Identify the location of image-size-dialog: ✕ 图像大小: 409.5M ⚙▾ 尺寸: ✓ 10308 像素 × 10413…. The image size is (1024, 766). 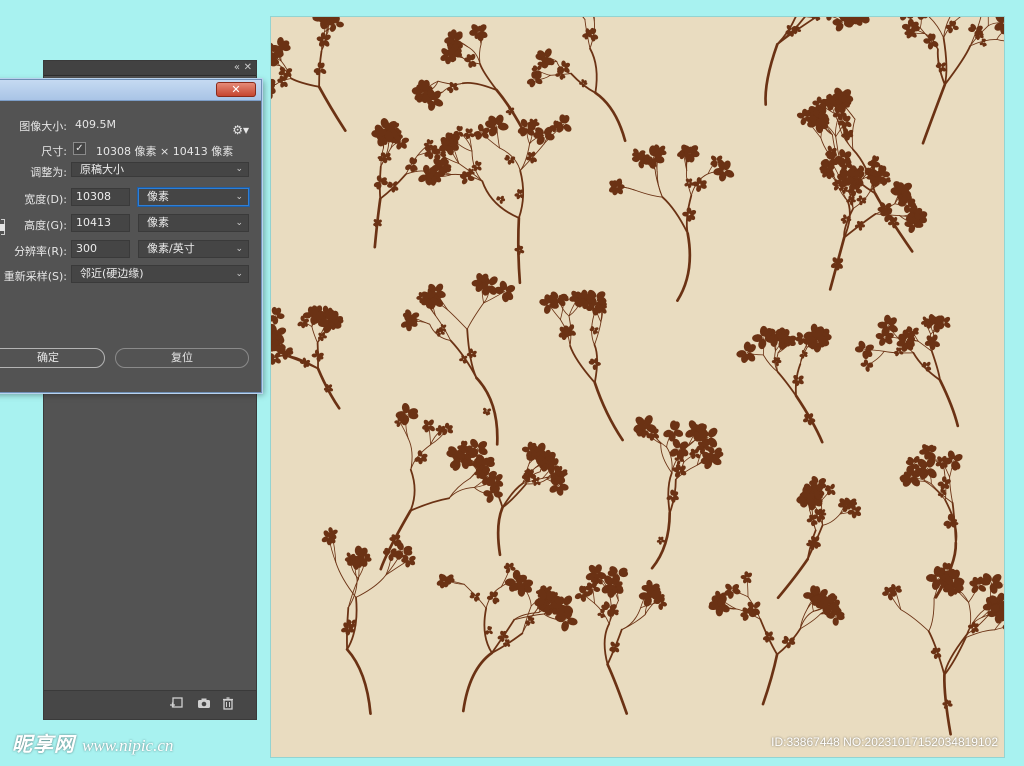
(131, 236).